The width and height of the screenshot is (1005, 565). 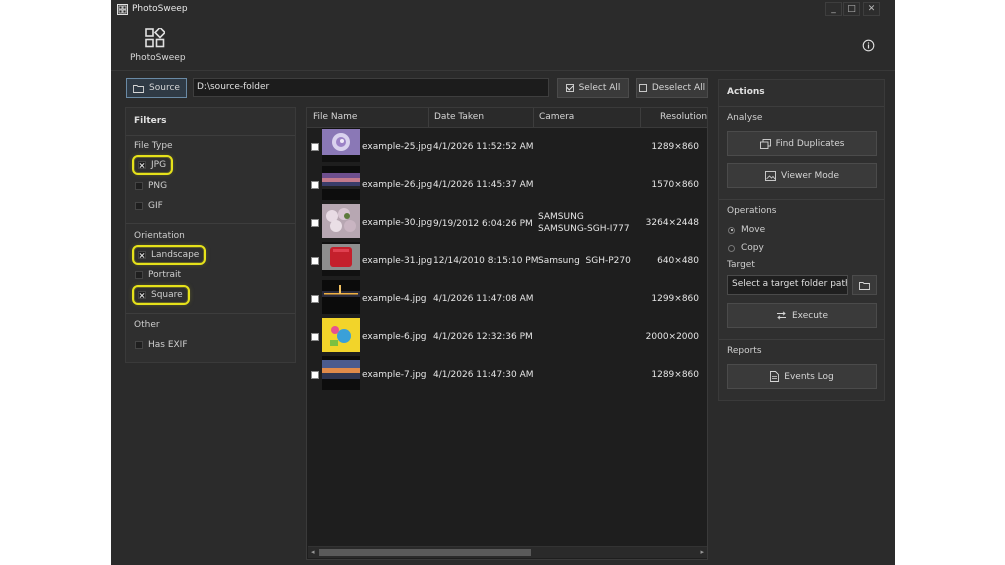 I want to click on filter-square: Square, so click(x=161, y=295).